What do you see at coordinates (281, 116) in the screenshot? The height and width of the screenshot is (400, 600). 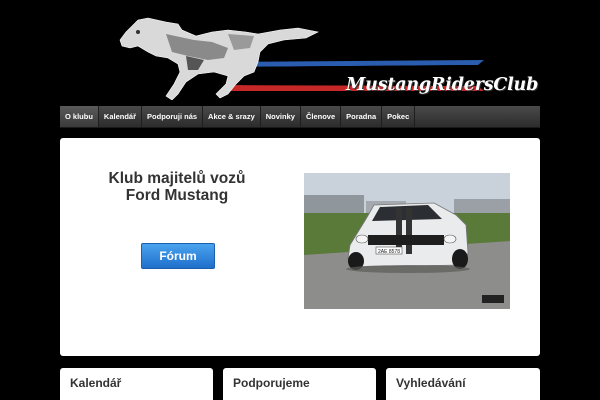 I see `nav-item-novinky: Novinky` at bounding box center [281, 116].